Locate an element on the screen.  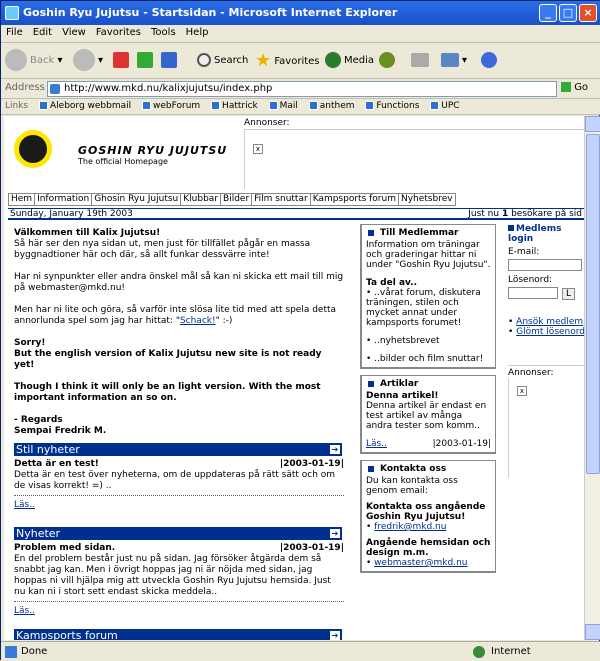
address-input: http://www.mkd.nu/kalixjujutsu/index.php is located at coordinates (302, 89).